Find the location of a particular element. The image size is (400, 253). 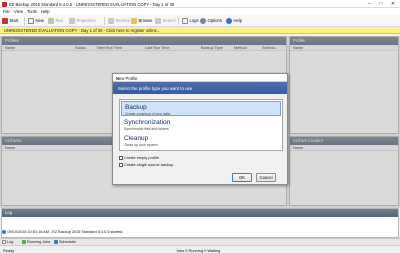

dialog-instruction: Select the profile type you want to use is located at coordinates (155, 88).